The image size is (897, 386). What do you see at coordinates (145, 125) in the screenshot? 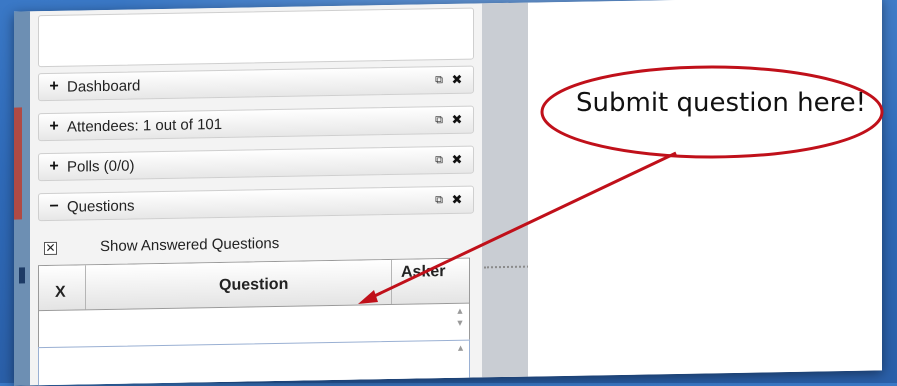
I see `panel-title: Attendees: 1 out of 101` at bounding box center [145, 125].